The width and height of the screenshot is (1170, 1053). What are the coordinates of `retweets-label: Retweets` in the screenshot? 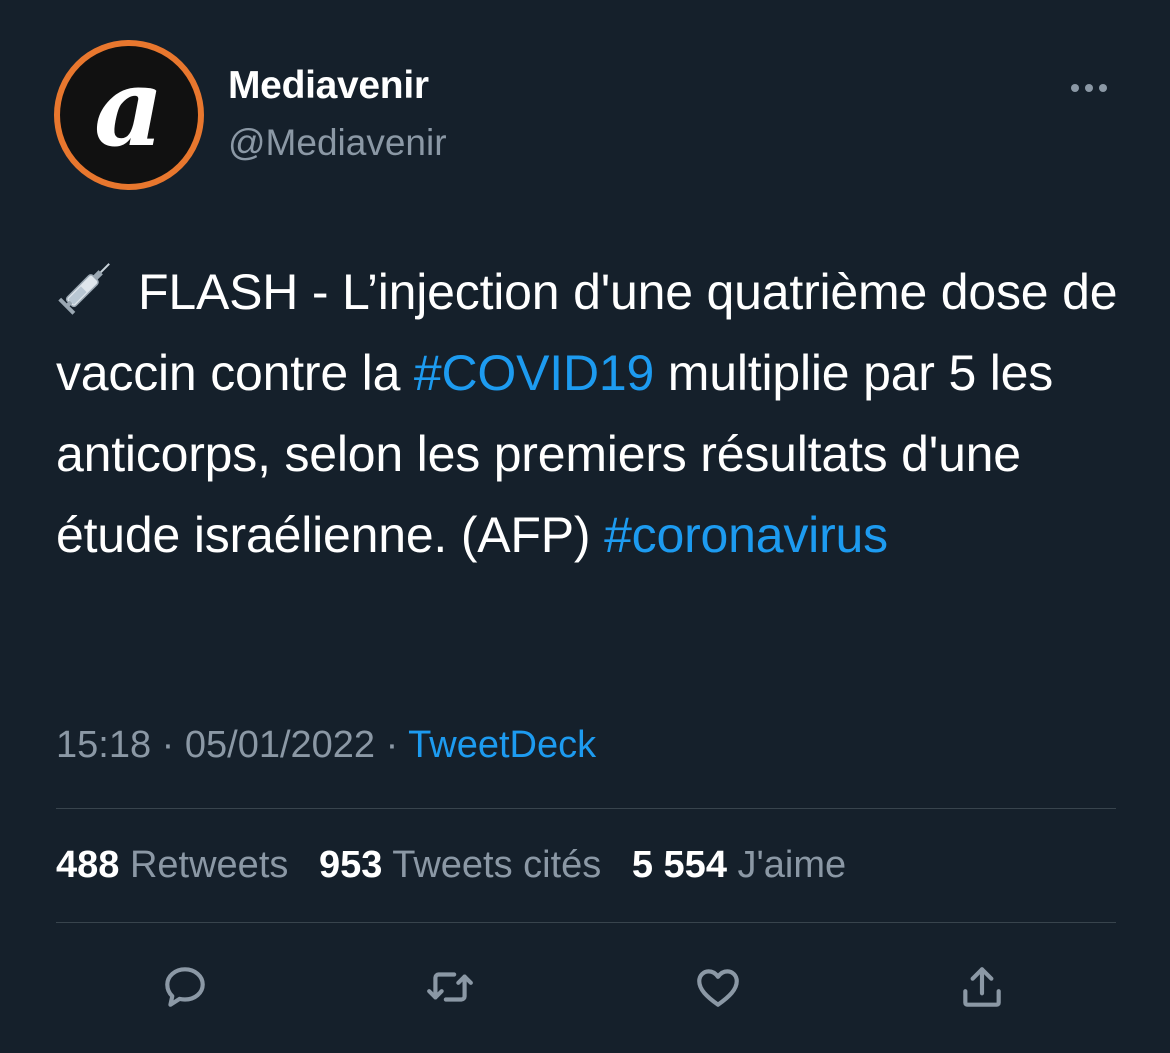 It's located at (209, 865).